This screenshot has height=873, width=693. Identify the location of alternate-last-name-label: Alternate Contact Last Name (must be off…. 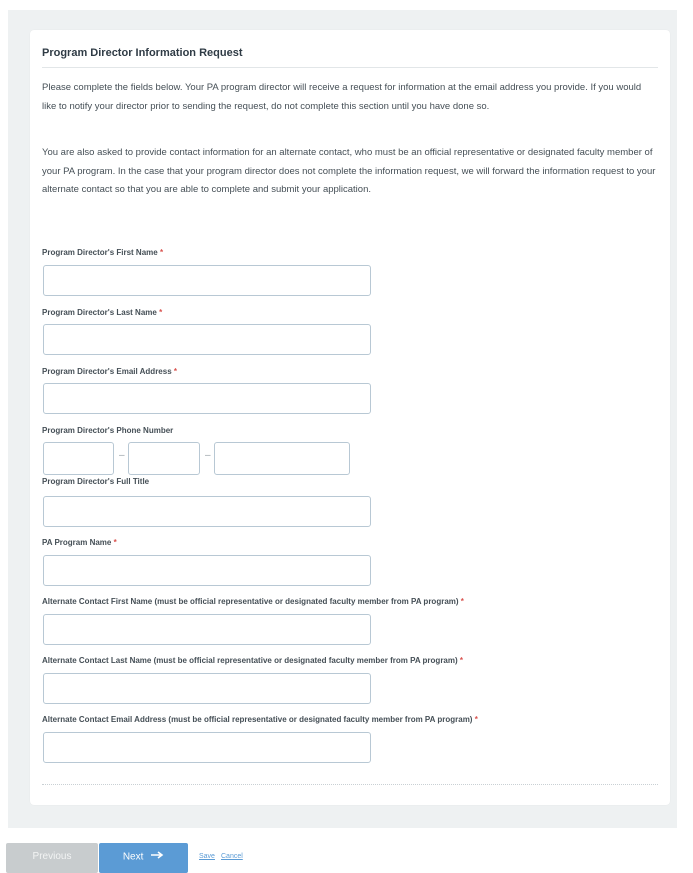
(253, 660).